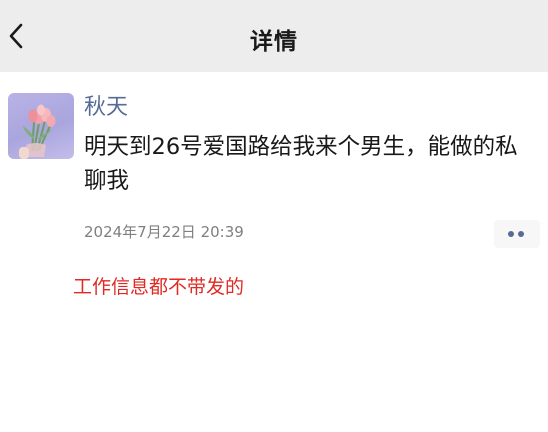  Describe the element at coordinates (106, 108) in the screenshot. I see `username: 秋天` at that location.